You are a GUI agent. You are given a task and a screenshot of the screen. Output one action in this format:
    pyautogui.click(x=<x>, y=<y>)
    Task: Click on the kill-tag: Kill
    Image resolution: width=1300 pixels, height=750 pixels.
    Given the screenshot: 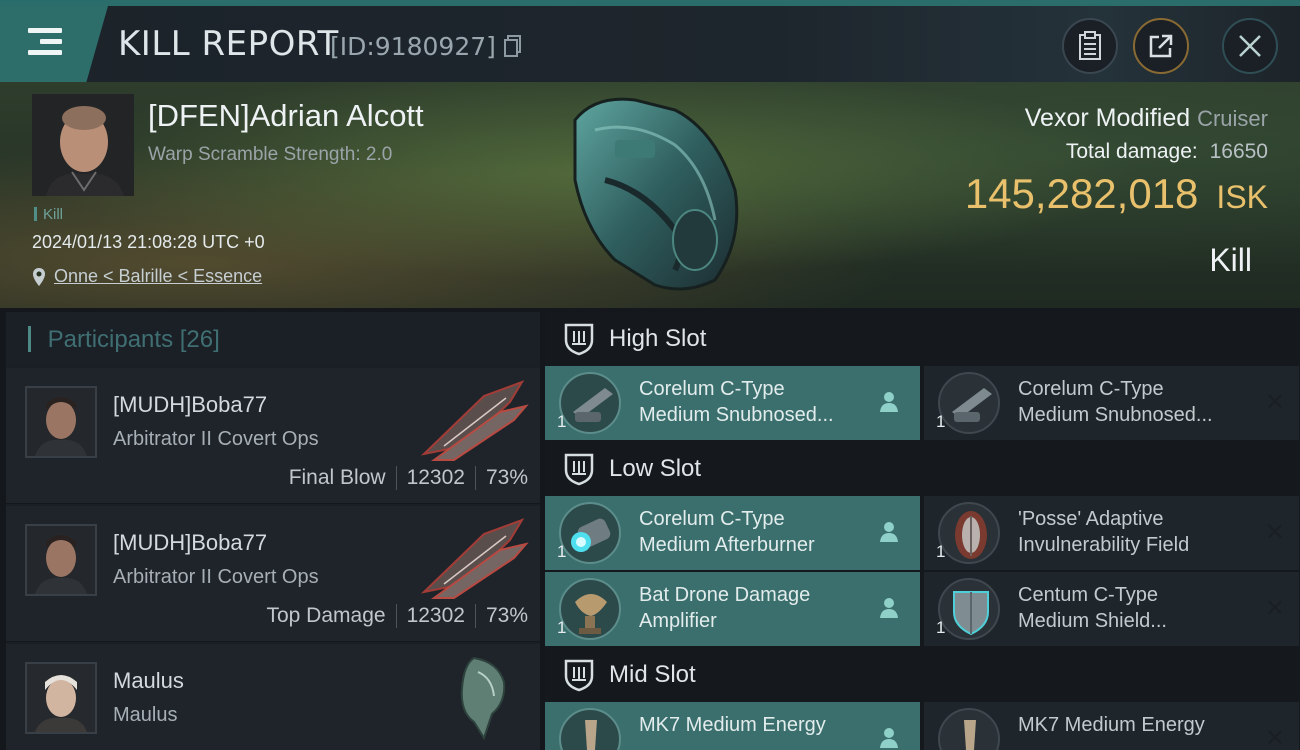 What is the action you would take?
    pyautogui.click(x=48, y=214)
    